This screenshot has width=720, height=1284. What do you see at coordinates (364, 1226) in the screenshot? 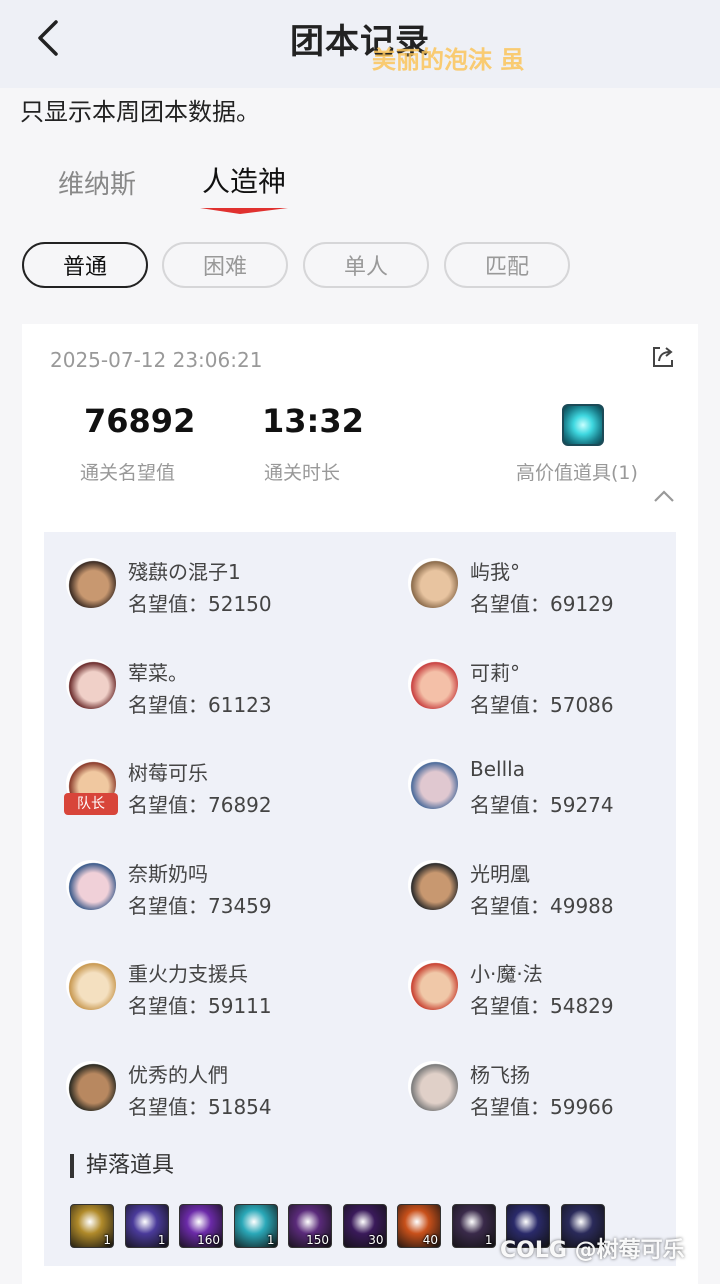
I see `drop-item-icon: 30` at bounding box center [364, 1226].